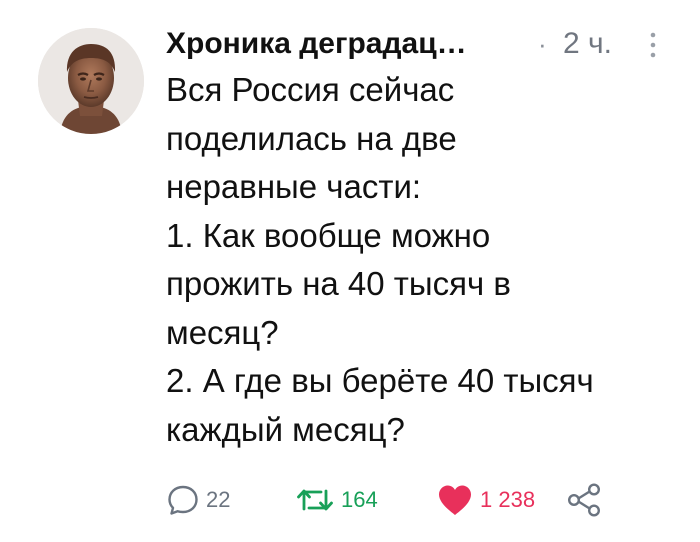  What do you see at coordinates (218, 499) in the screenshot?
I see `reply-count: 22` at bounding box center [218, 499].